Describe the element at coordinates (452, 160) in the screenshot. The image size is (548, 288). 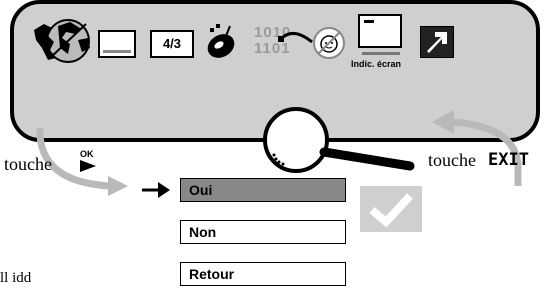
I see `caption-right: touche` at that location.